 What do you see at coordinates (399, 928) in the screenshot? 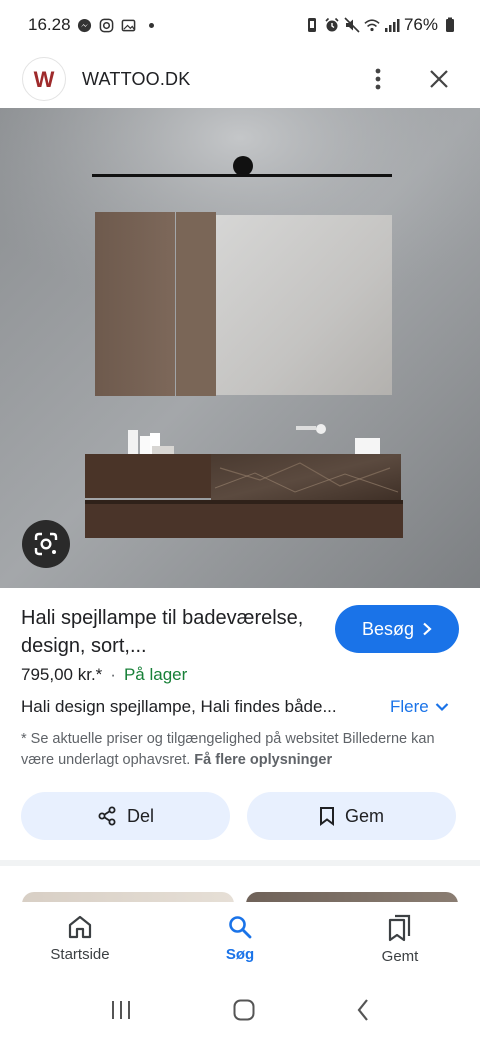
I see `bookmarks-icon` at bounding box center [399, 928].